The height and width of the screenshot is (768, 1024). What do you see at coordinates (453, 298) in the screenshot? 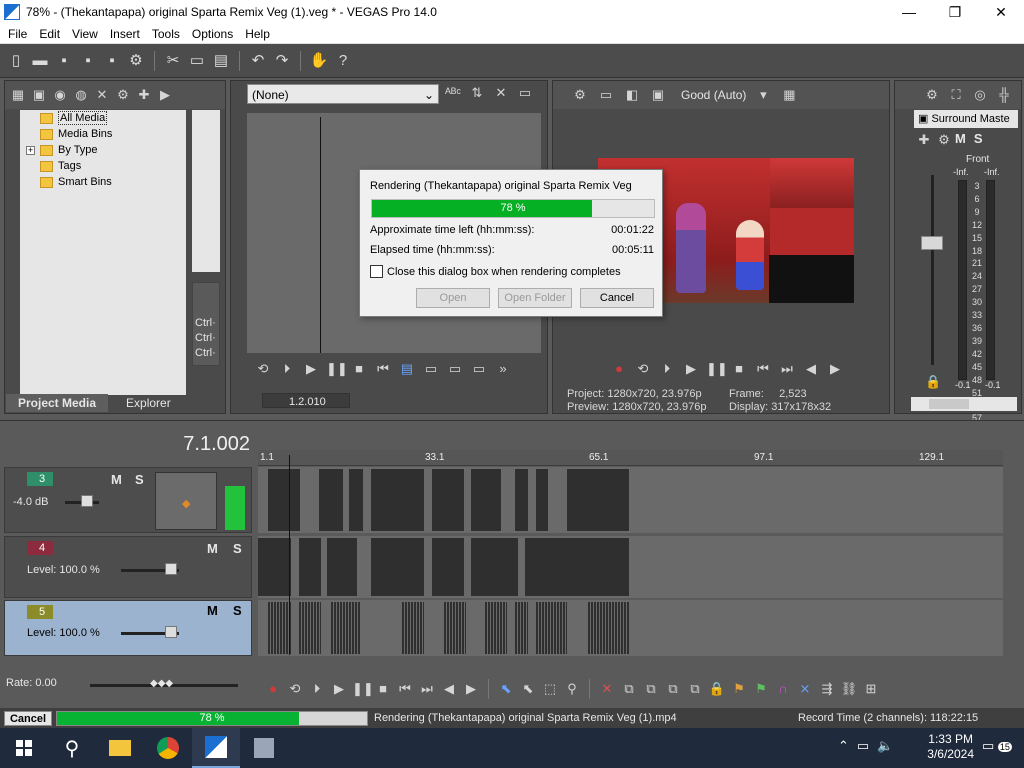
I see `open-button: Open` at bounding box center [453, 298].